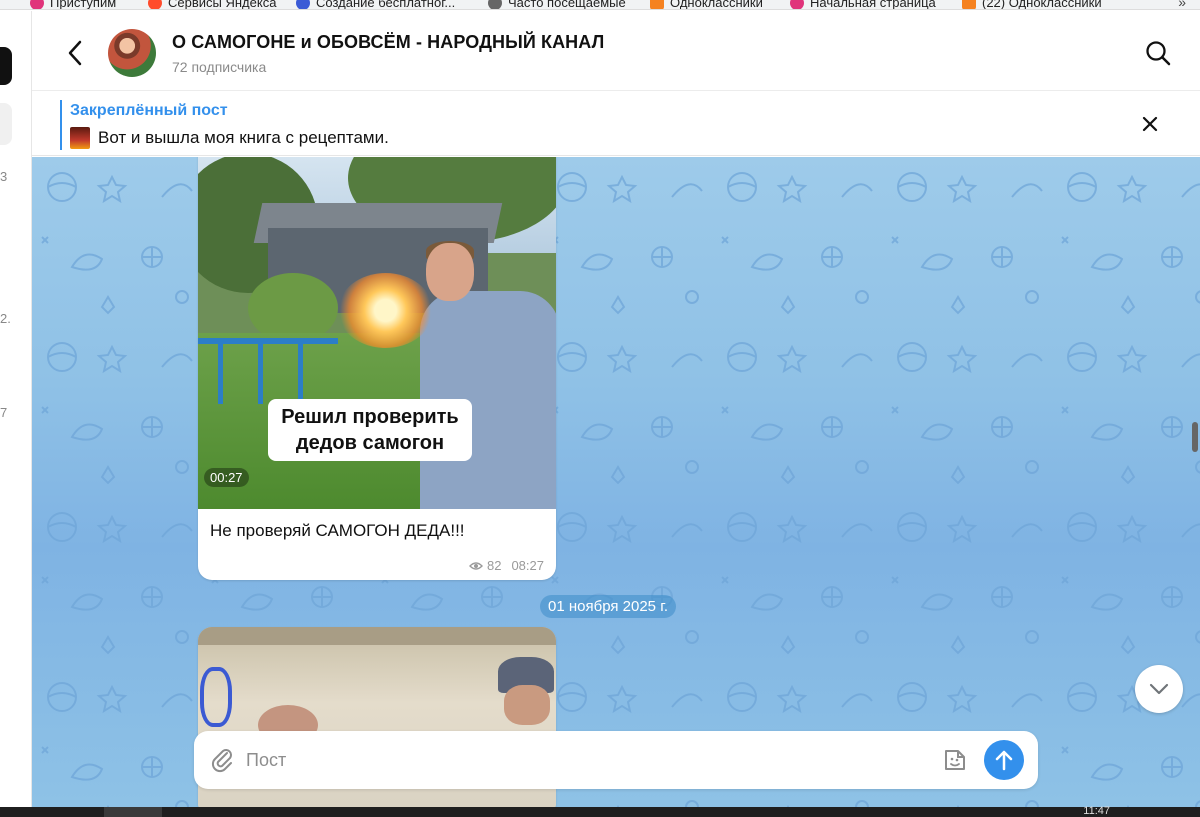  I want to click on date-separator: 01 ноября 2025 г., so click(608, 606).